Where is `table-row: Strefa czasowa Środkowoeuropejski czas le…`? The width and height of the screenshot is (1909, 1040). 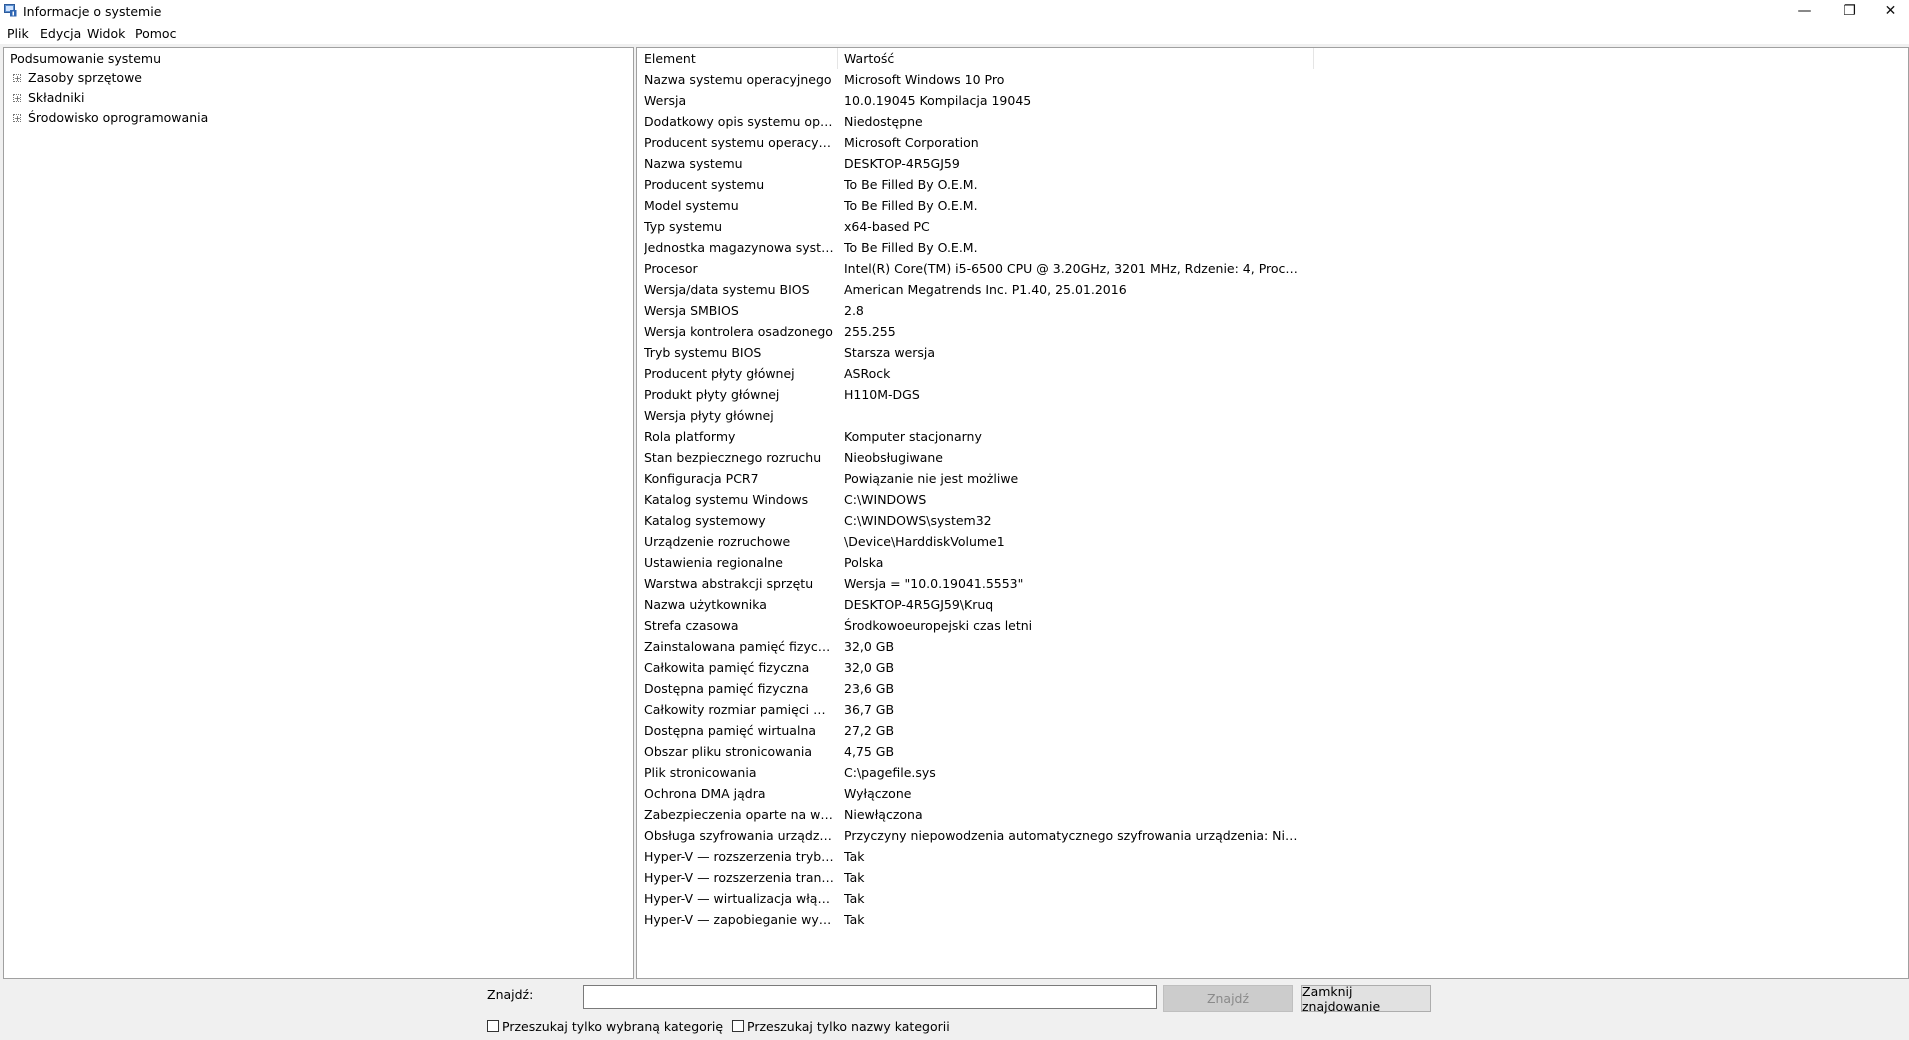
table-row: Strefa czasowa Środkowoeuropejski czas le… is located at coordinates (1272, 625).